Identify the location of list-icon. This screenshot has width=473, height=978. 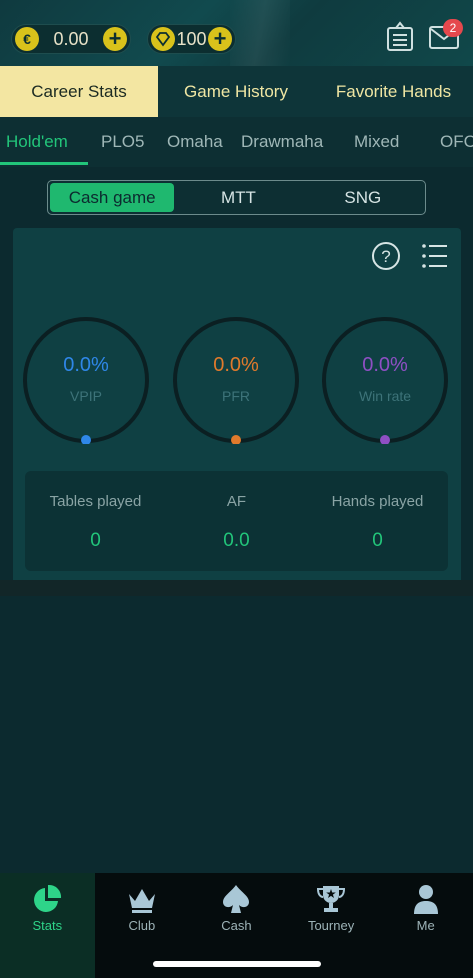
(435, 256).